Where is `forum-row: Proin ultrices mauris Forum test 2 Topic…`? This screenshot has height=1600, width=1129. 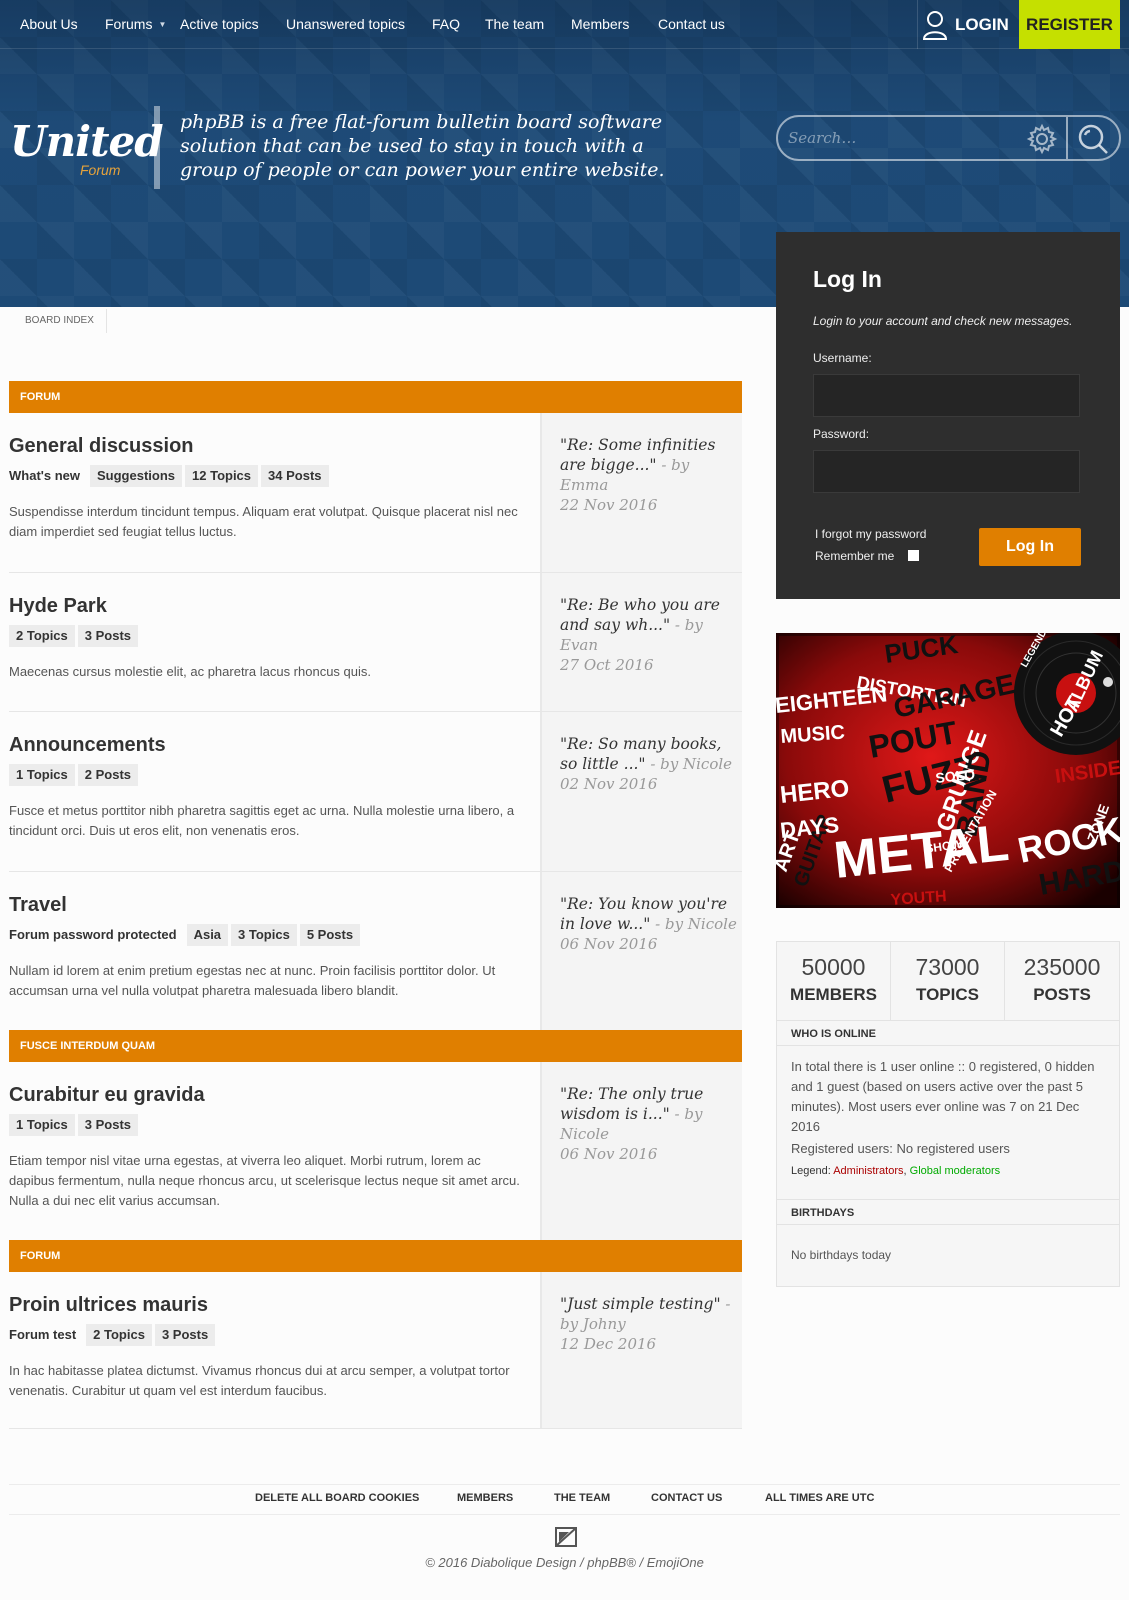 forum-row: Proin ultrices mauris Forum test 2 Topic… is located at coordinates (375, 1350).